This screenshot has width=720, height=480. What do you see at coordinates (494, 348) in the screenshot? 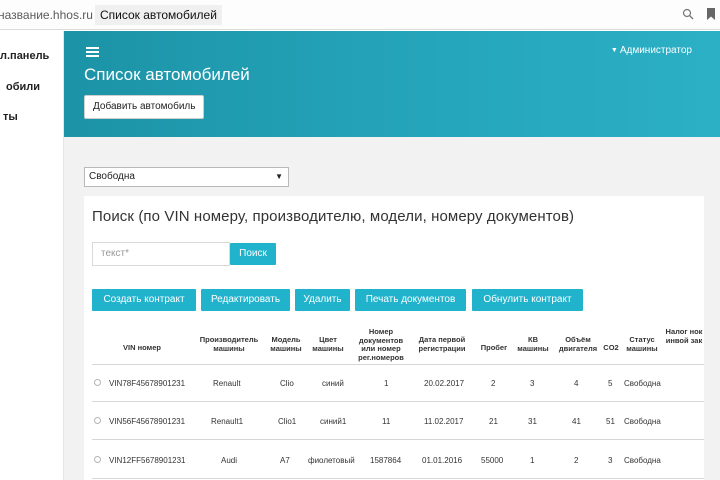
I see `column-header-mileage: Пробег` at bounding box center [494, 348].